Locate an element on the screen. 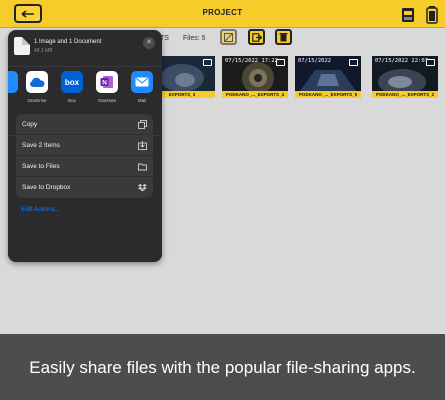  onenote-icon: N is located at coordinates (107, 82).